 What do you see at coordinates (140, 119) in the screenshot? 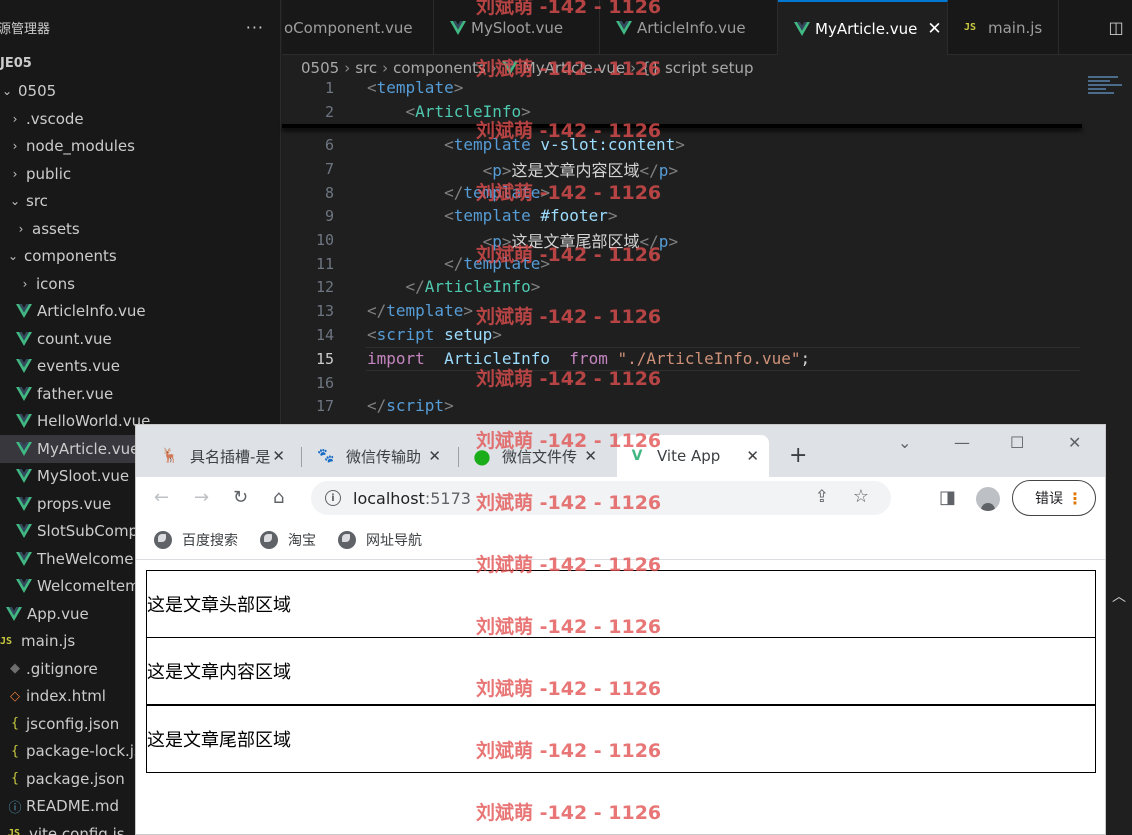
I see `tree-item: › .vscode` at bounding box center [140, 119].